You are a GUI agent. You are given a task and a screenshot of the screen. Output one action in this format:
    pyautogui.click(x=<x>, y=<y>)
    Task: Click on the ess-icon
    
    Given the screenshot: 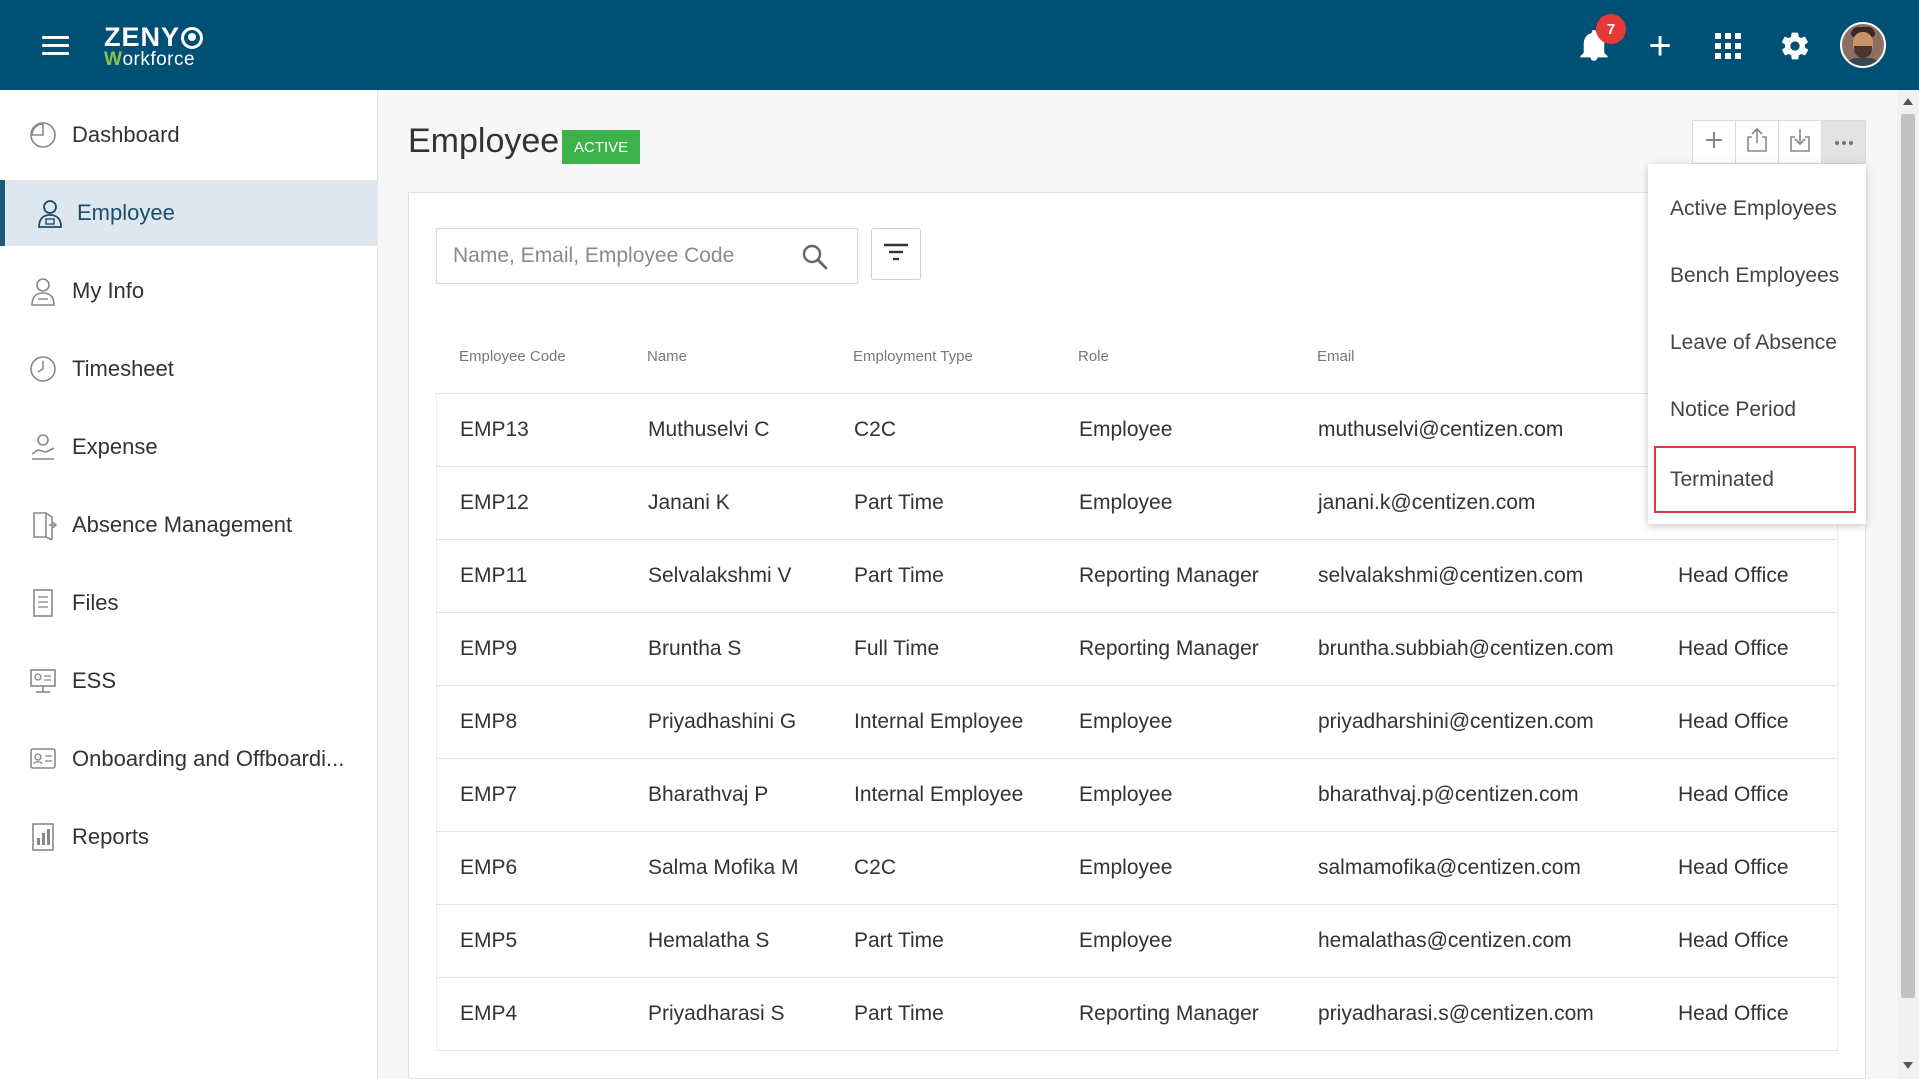 What is the action you would take?
    pyautogui.click(x=43, y=681)
    